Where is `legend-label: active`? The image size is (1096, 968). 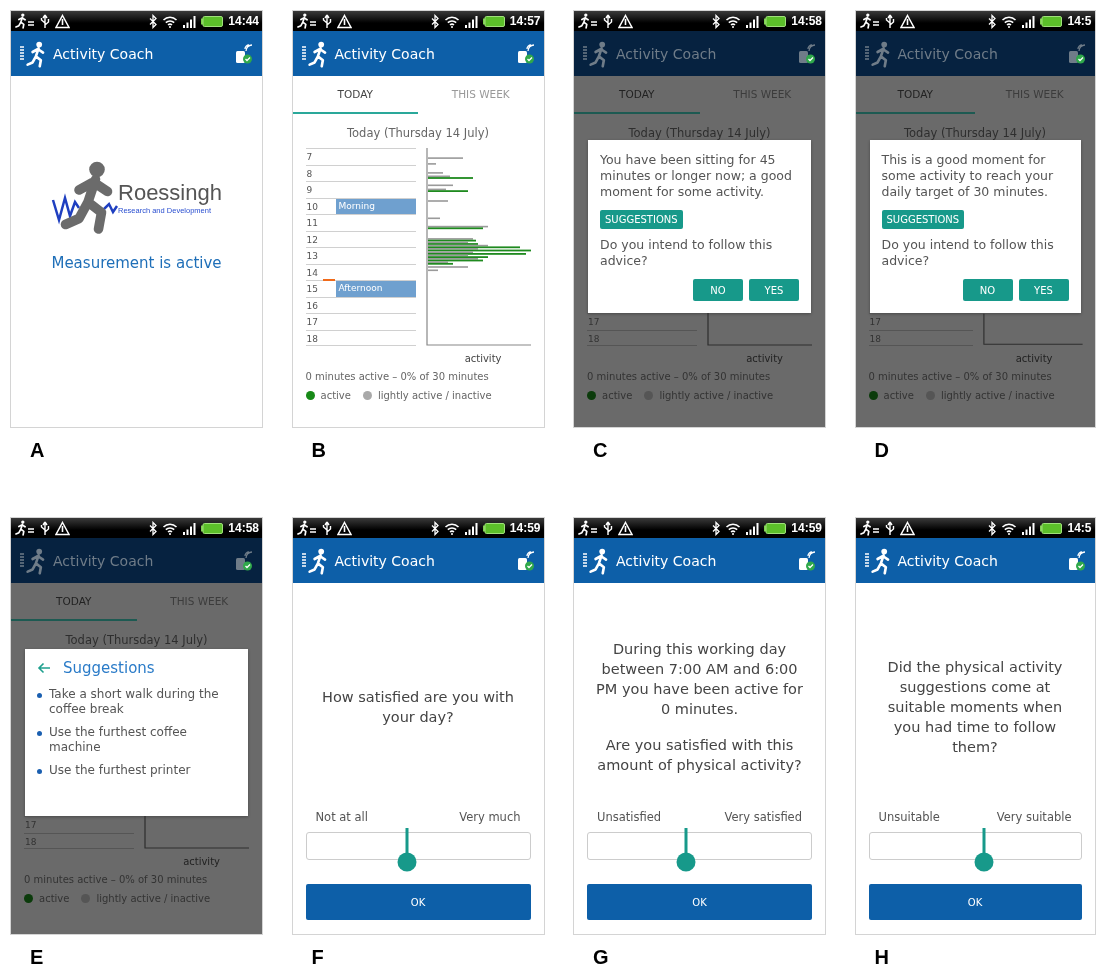 legend-label: active is located at coordinates (898, 395).